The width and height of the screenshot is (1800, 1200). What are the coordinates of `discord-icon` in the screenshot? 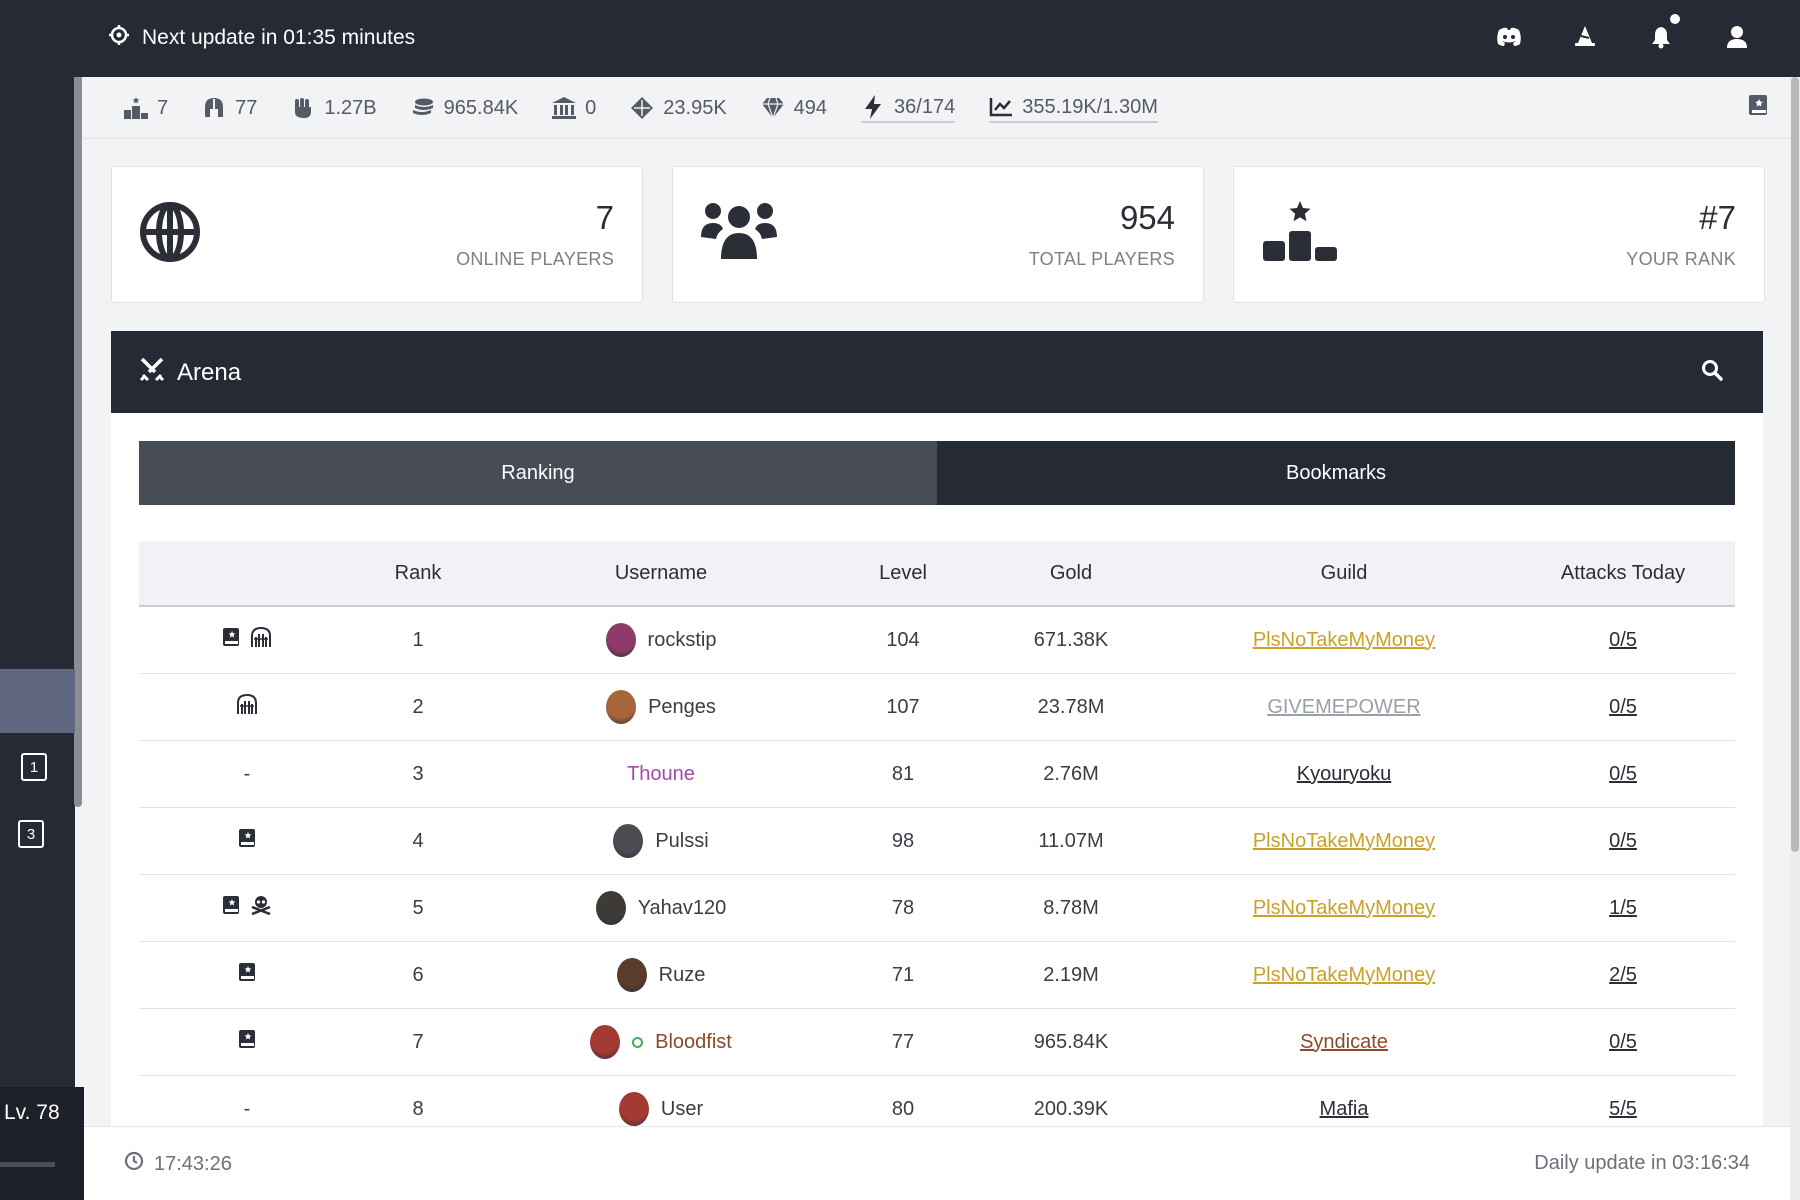 It's located at (1509, 37).